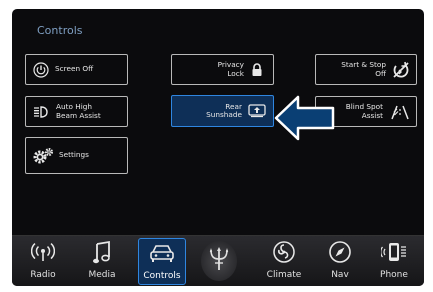 The width and height of the screenshot is (433, 292). I want to click on sunshade-icon, so click(257, 111).